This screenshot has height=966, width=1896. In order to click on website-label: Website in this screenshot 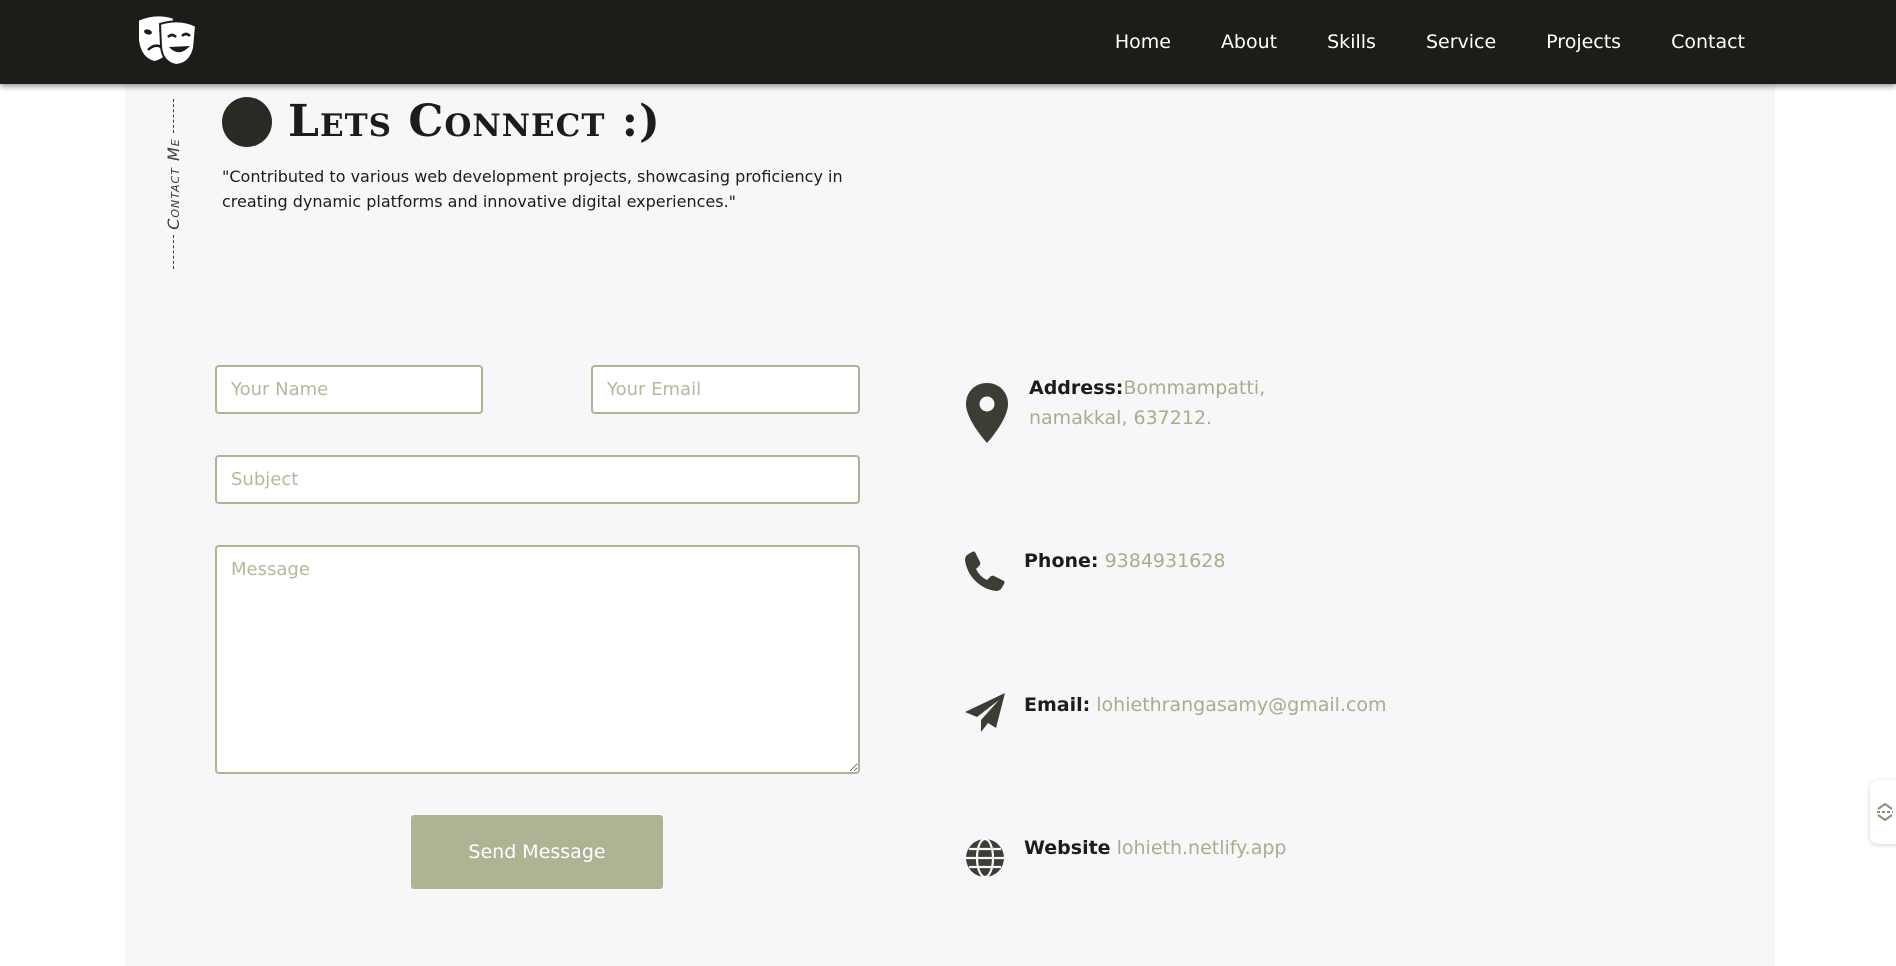, I will do `click(1067, 848)`.